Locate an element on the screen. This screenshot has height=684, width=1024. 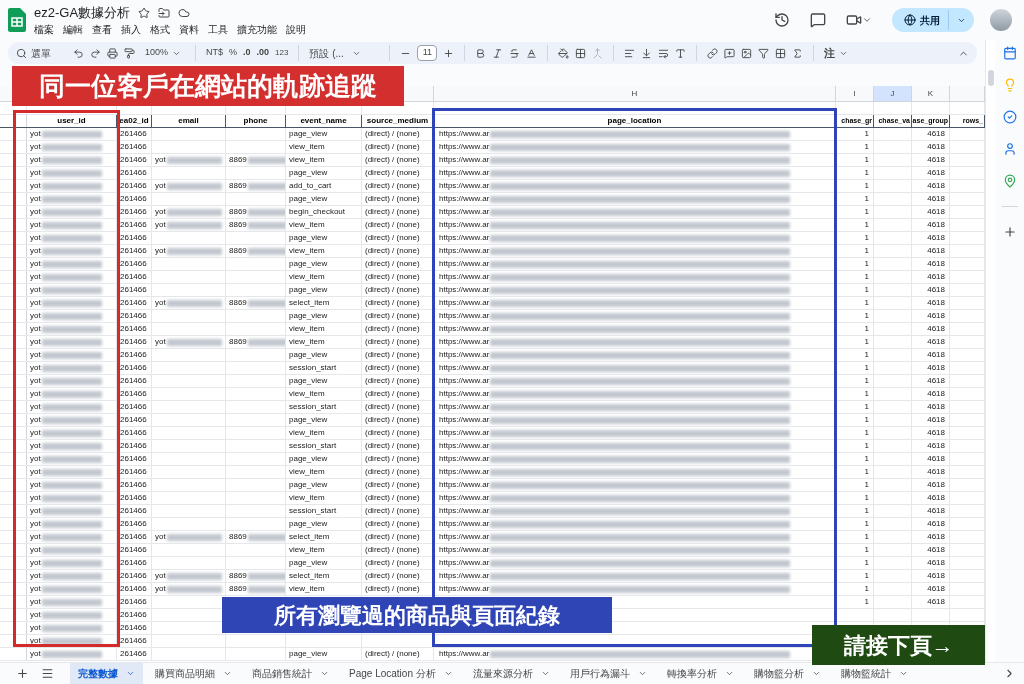
menu-item: 說明 is located at coordinates (296, 30).